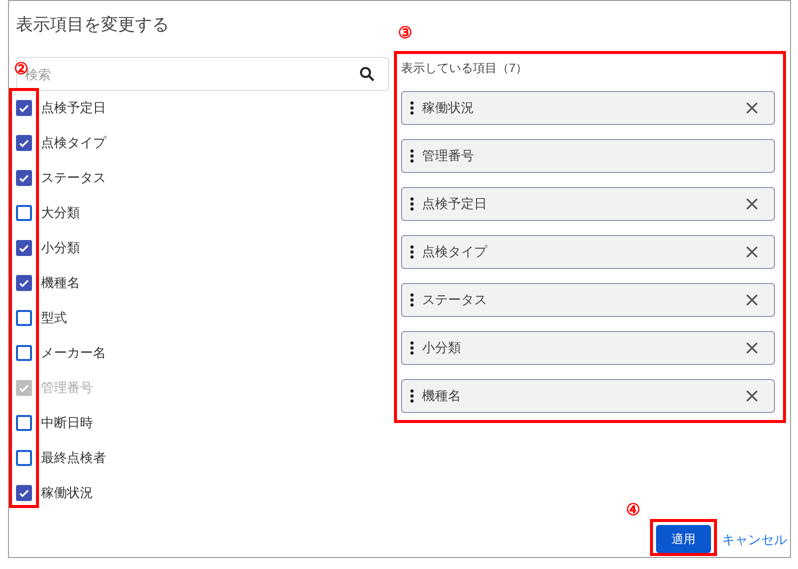 Image resolution: width=798 pixels, height=569 pixels. What do you see at coordinates (73, 177) in the screenshot?
I see `option-label: ステータス` at bounding box center [73, 177].